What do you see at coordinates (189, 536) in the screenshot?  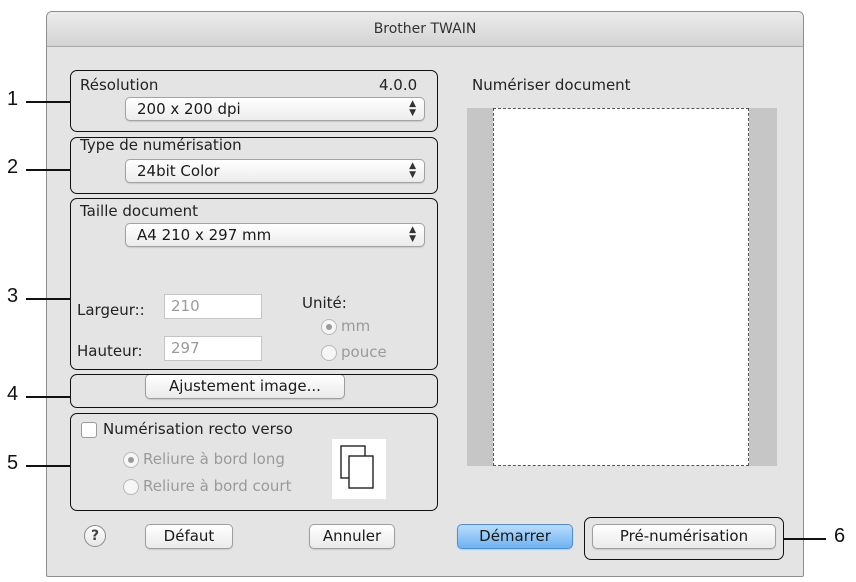 I see `default-button: Défaut` at bounding box center [189, 536].